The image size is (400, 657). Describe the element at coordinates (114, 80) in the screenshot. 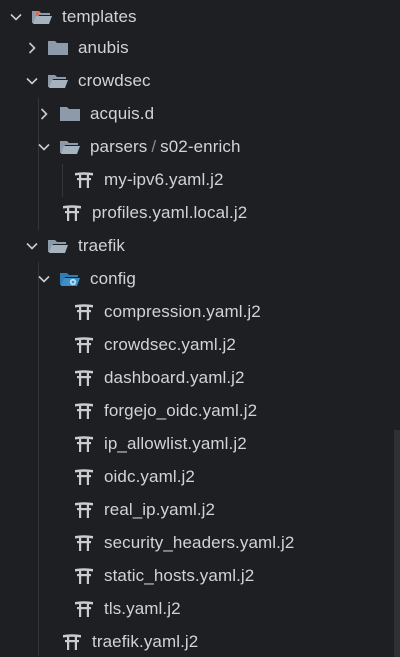

I see `tree-item-label: crowdsec` at that location.